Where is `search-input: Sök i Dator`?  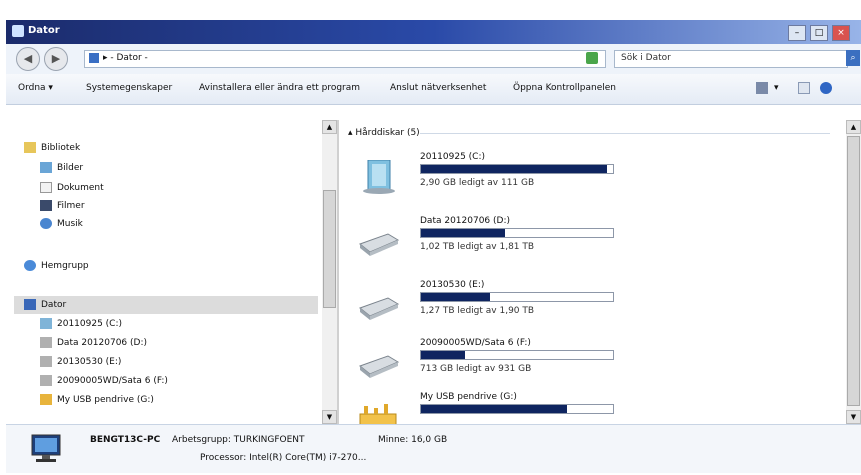
search-input: Sök i Dator is located at coordinates (731, 59).